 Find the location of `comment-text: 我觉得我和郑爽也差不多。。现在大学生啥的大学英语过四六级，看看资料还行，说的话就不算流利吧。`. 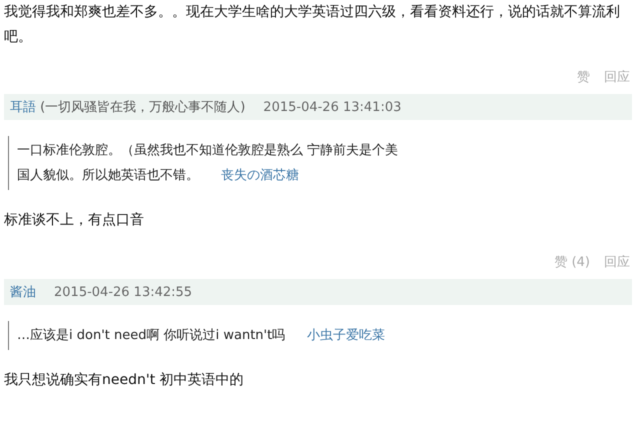

comment-text: 我觉得我和郑爽也差不多。。现在大学生啥的大学英语过四六级，看看资料还行，说的话就不算流利吧。 is located at coordinates (312, 25).